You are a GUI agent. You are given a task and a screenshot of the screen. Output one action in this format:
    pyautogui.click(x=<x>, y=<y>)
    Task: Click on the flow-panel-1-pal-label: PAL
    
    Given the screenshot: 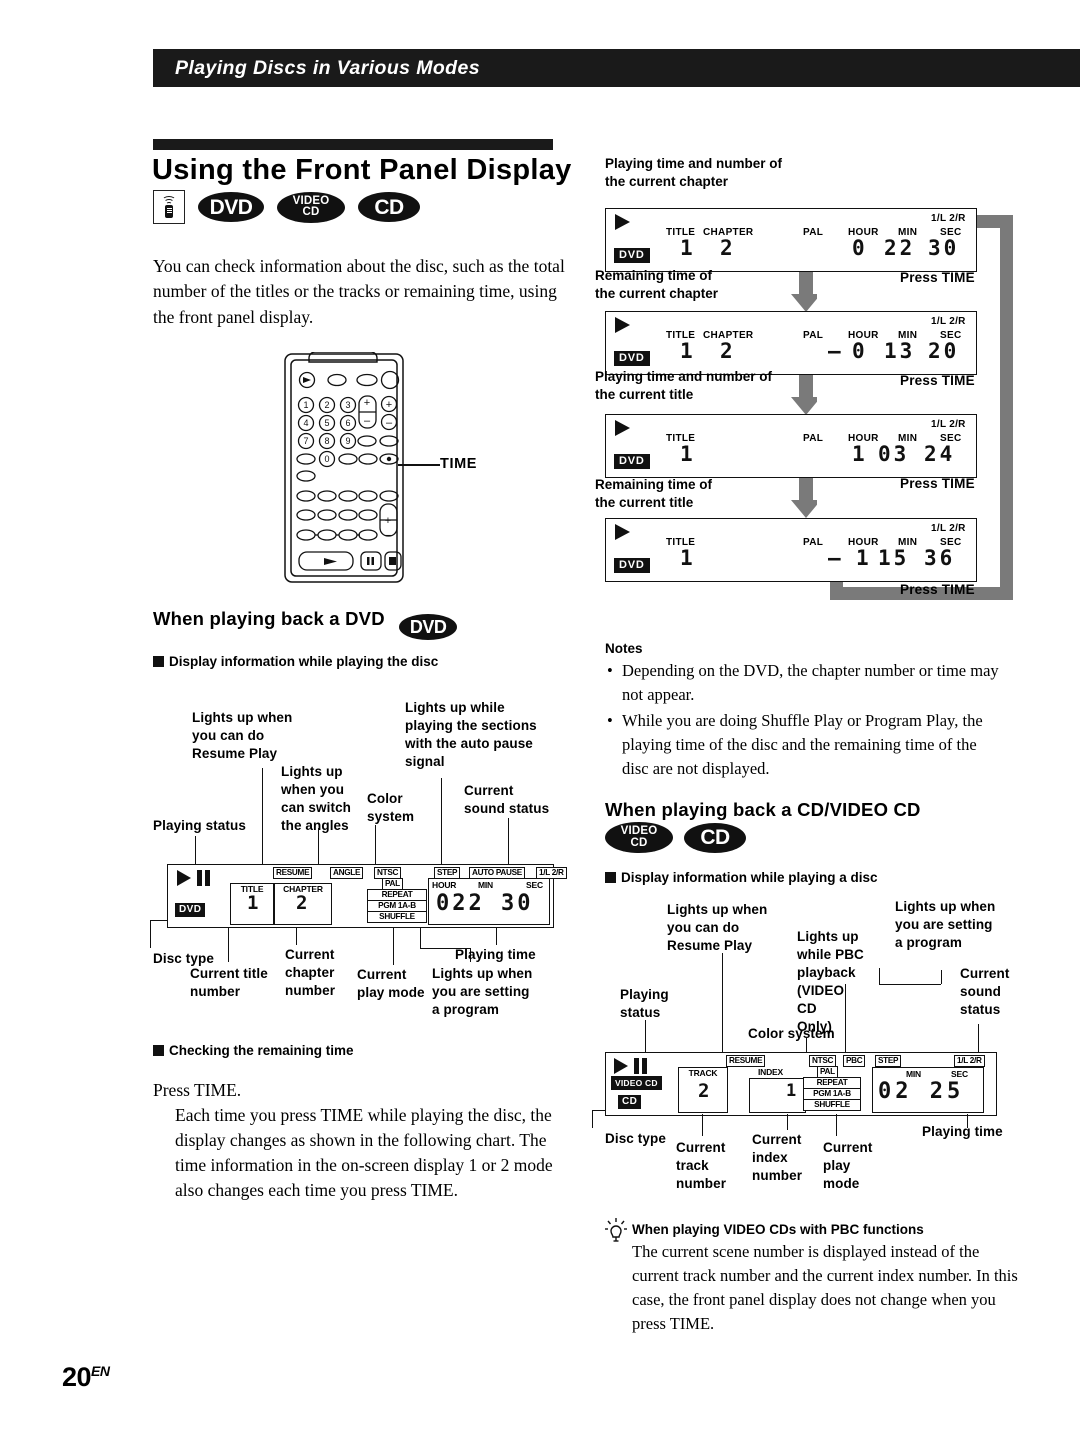 What is the action you would take?
    pyautogui.click(x=813, y=232)
    